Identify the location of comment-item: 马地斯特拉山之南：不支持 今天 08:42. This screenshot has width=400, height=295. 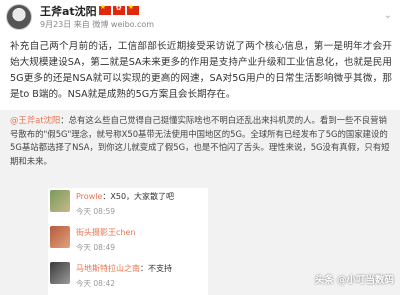
(128, 277).